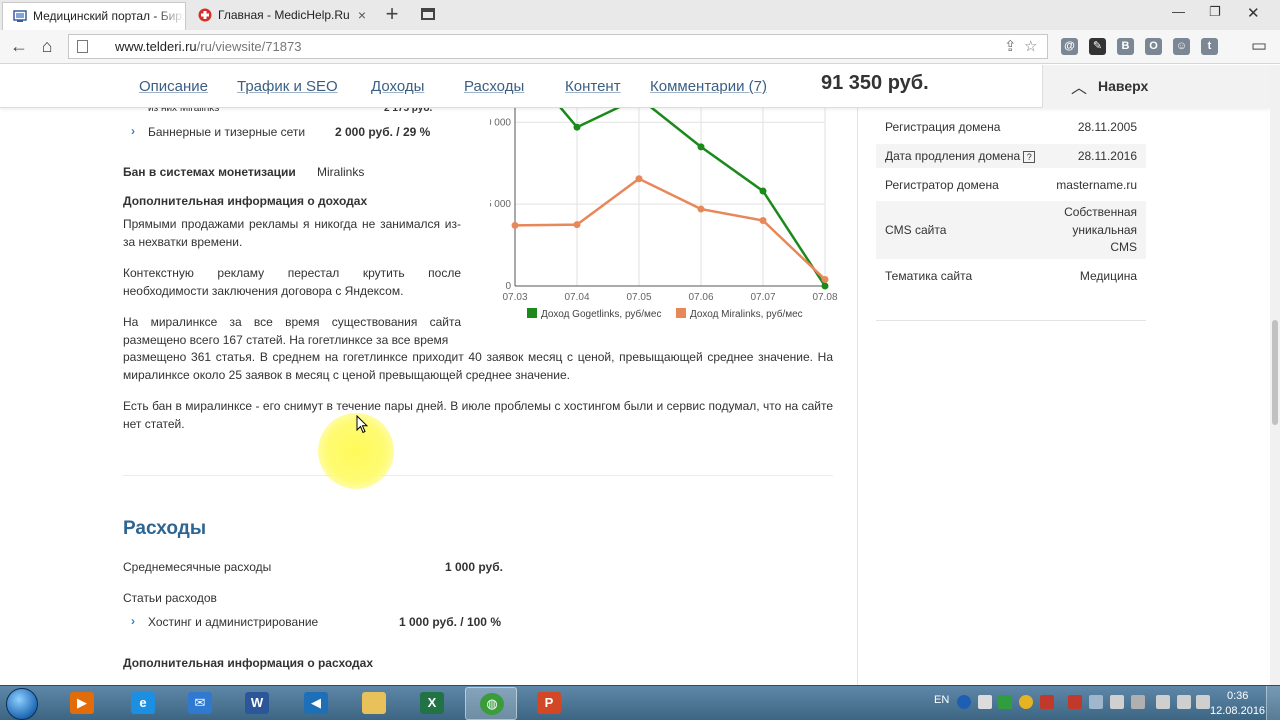 The width and height of the screenshot is (1280, 720). What do you see at coordinates (638, 297) in the screenshot?
I see `chart-x-tick-label: 07.05` at bounding box center [638, 297].